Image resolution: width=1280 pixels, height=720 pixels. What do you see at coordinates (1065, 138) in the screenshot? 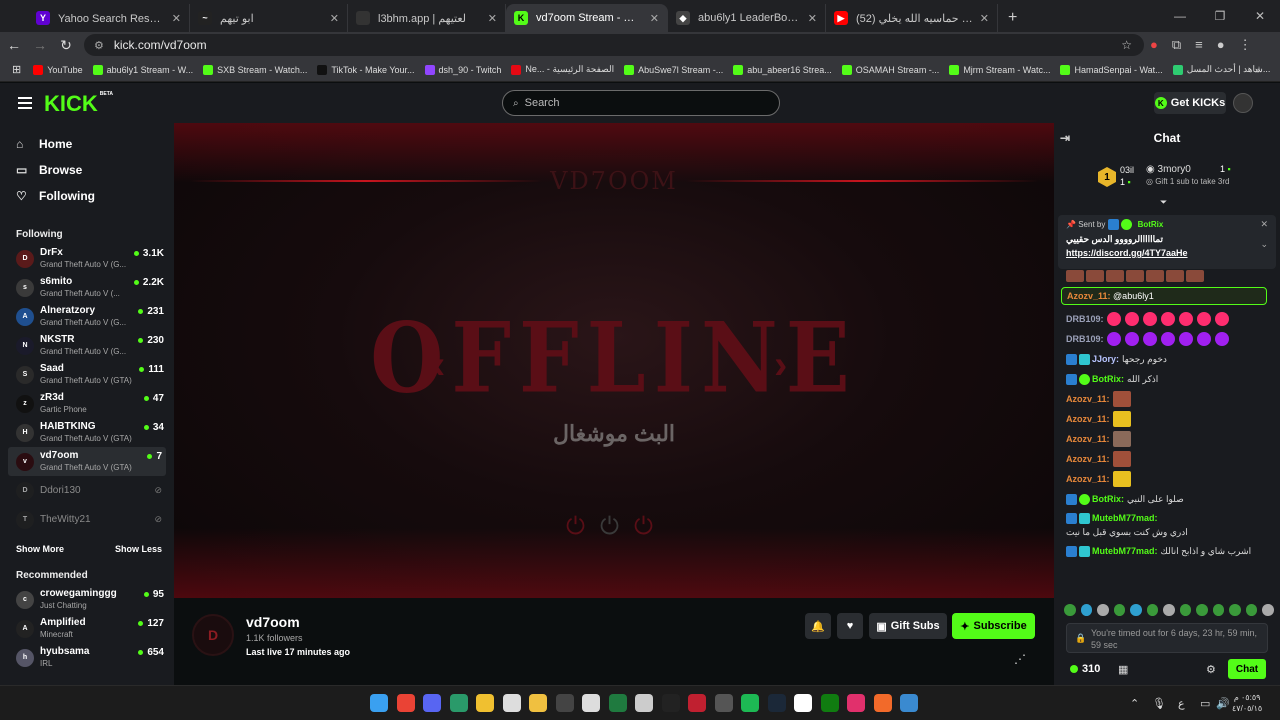
I see `collapse-chat-icon: ⇥` at bounding box center [1065, 138].